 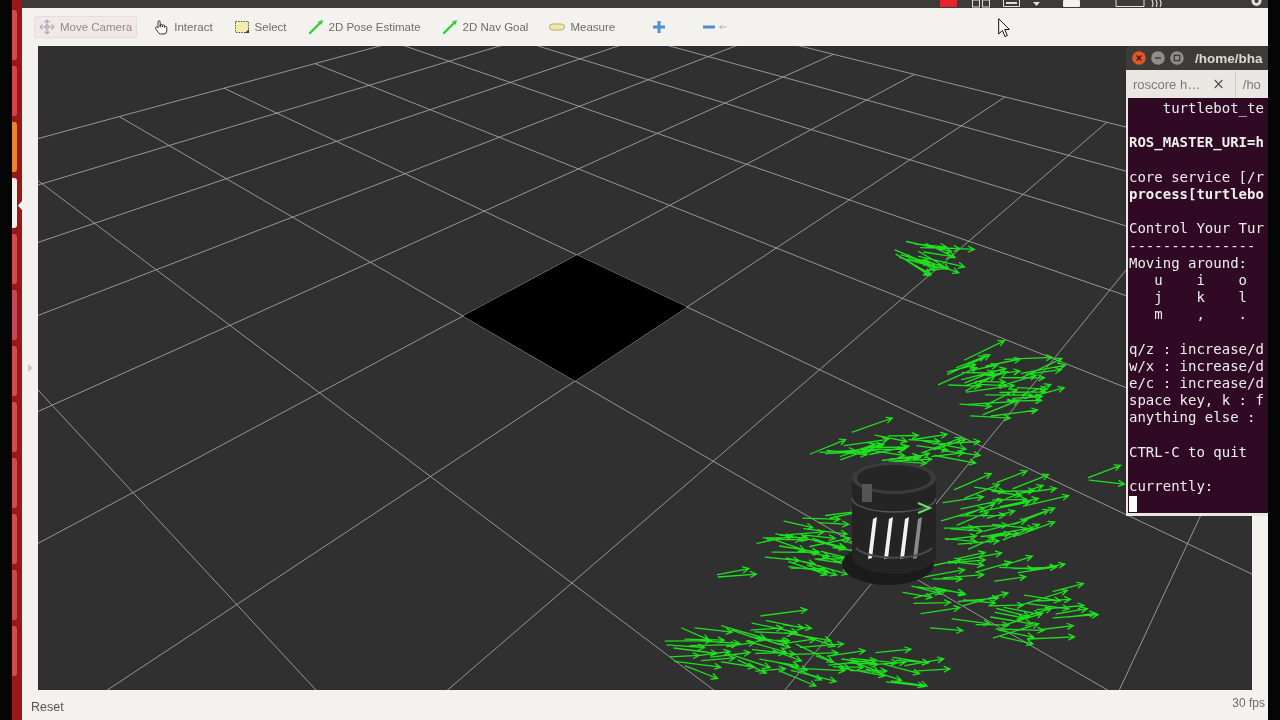 What do you see at coordinates (1196, 349) in the screenshot?
I see `terminal-line: q/z : increase/d` at bounding box center [1196, 349].